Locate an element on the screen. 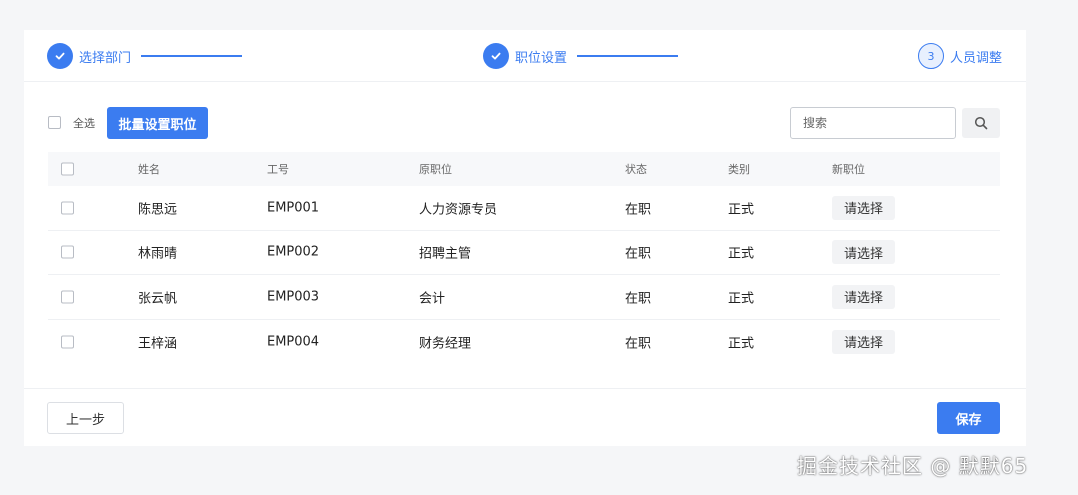 Image resolution: width=1078 pixels, height=495 pixels. batch-set-position-button: 批量设置职位 is located at coordinates (157, 123).